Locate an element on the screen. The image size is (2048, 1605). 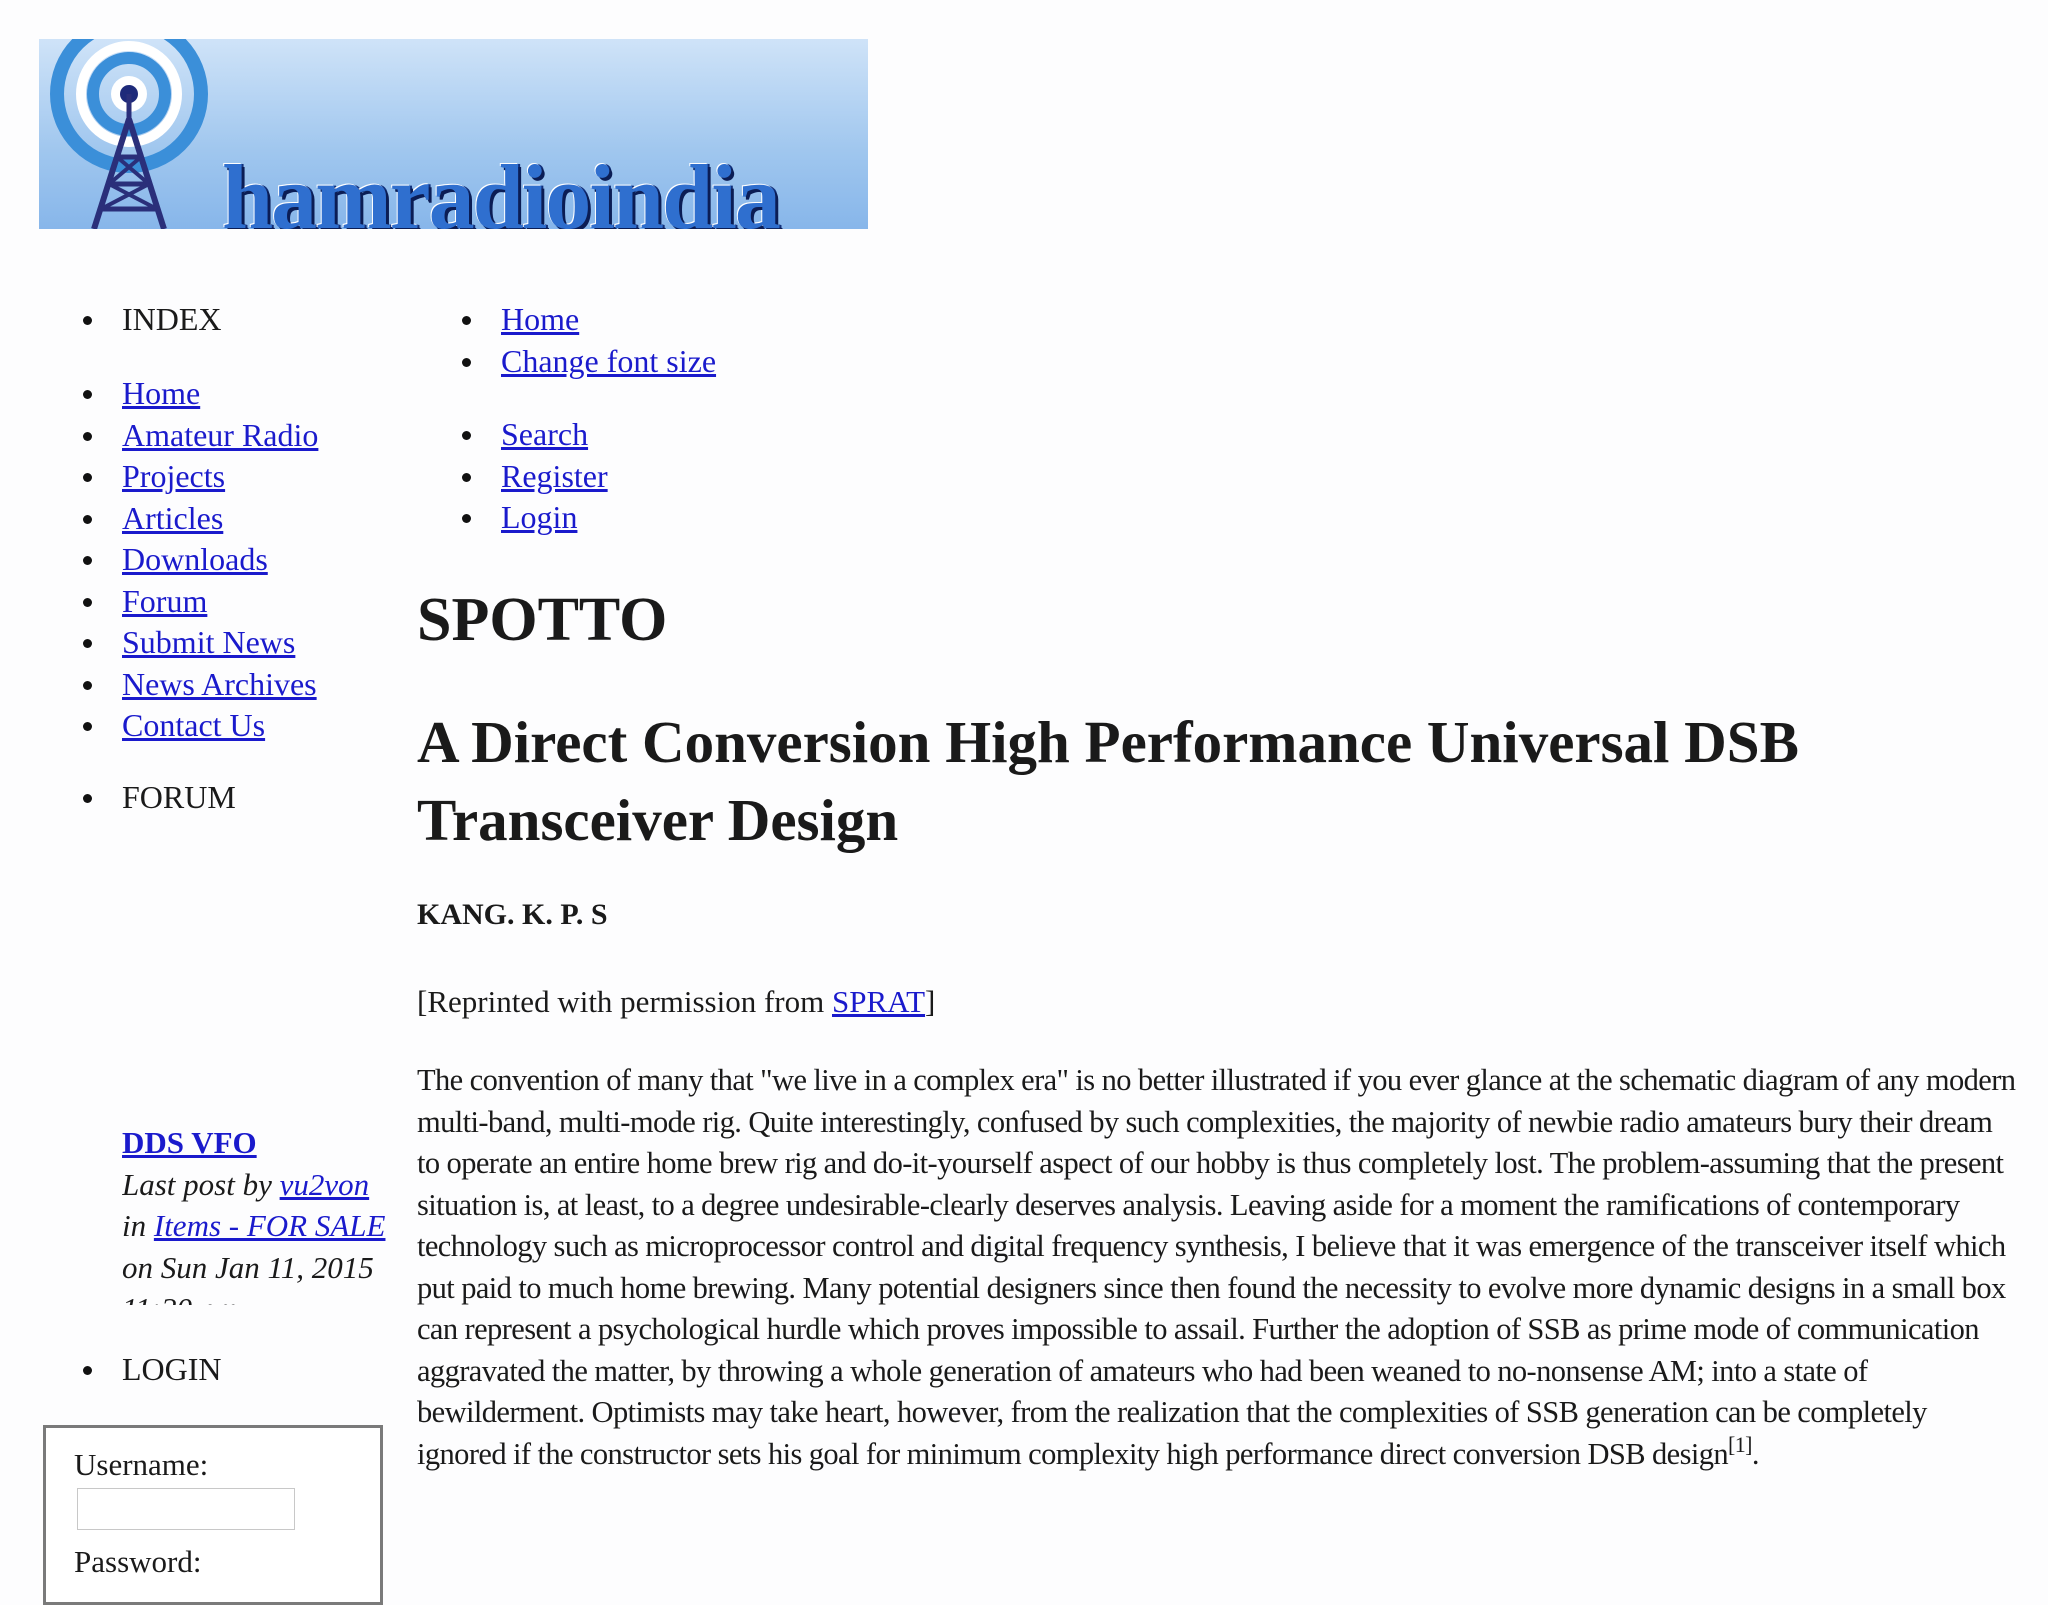
top-nav-item-search: Search is located at coordinates (535, 435).